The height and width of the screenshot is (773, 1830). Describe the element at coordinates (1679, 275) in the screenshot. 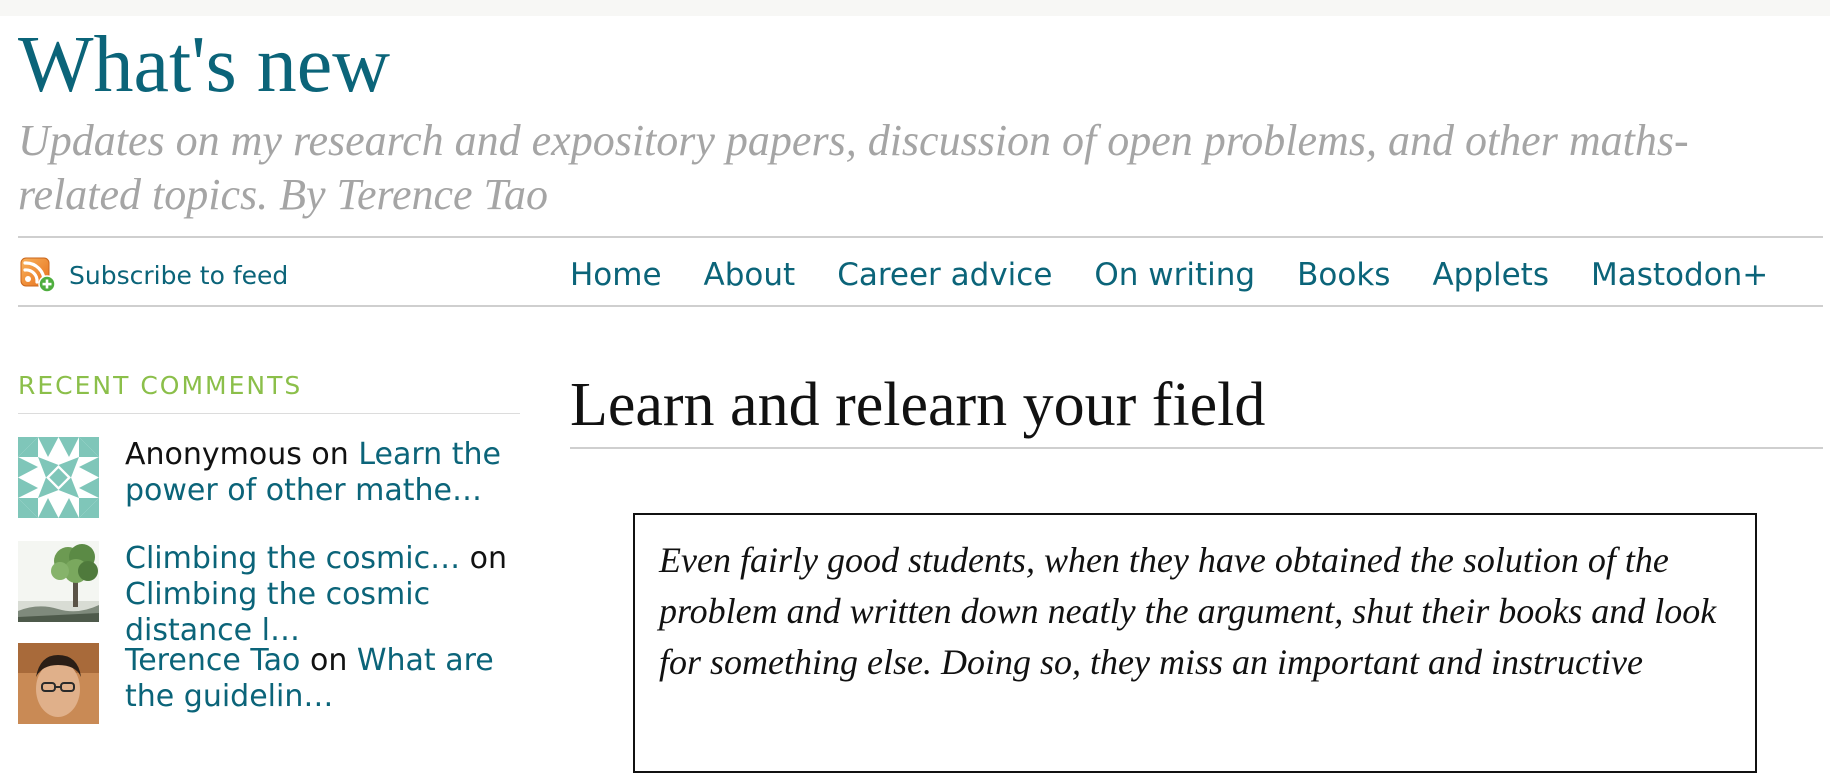

I see `nav-mastodon: Mastodon+` at that location.